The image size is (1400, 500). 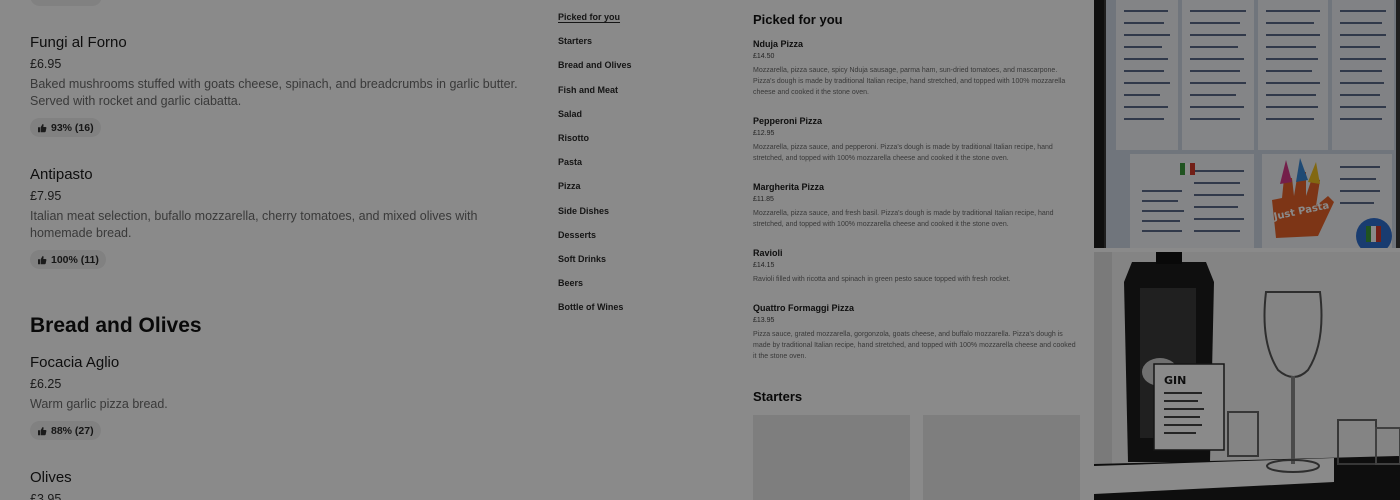 What do you see at coordinates (46, 384) in the screenshot?
I see `menu-item-price: £6.25` at bounding box center [46, 384].